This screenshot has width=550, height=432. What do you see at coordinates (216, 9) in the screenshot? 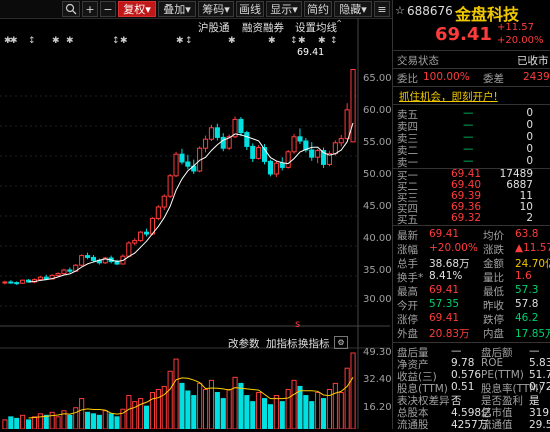
I see `chips-button: 筹码▾` at bounding box center [216, 9].